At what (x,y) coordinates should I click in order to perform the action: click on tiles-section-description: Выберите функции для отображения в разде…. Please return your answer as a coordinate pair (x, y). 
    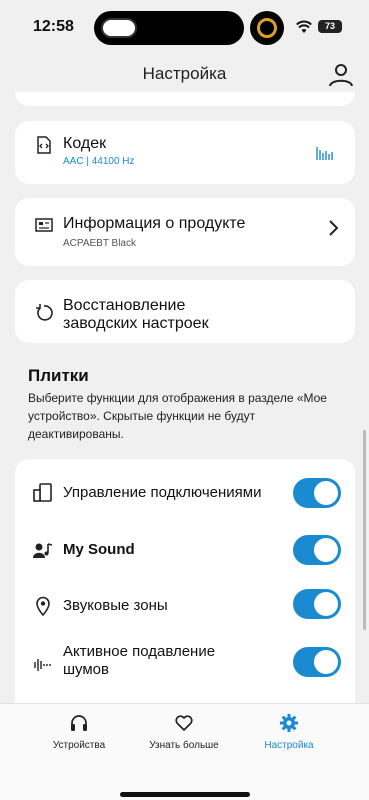
    Looking at the image, I should click on (177, 416).